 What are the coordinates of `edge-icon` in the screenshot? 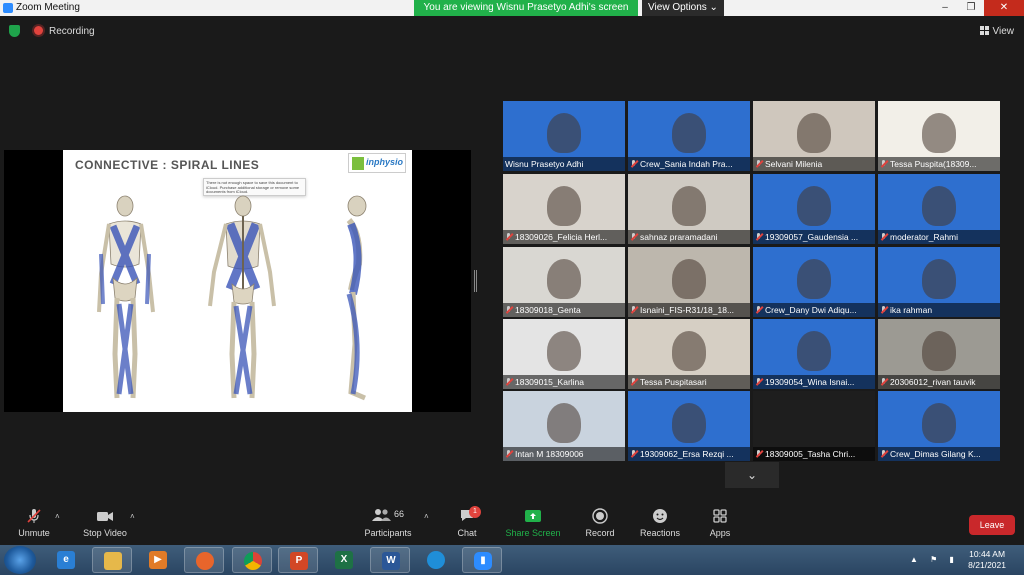 It's located at (436, 560).